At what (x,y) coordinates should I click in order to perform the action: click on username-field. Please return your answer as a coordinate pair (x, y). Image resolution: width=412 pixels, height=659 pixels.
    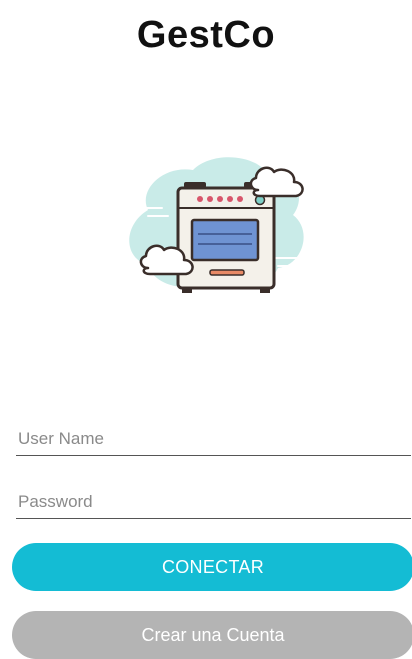
    Looking at the image, I should click on (213, 436).